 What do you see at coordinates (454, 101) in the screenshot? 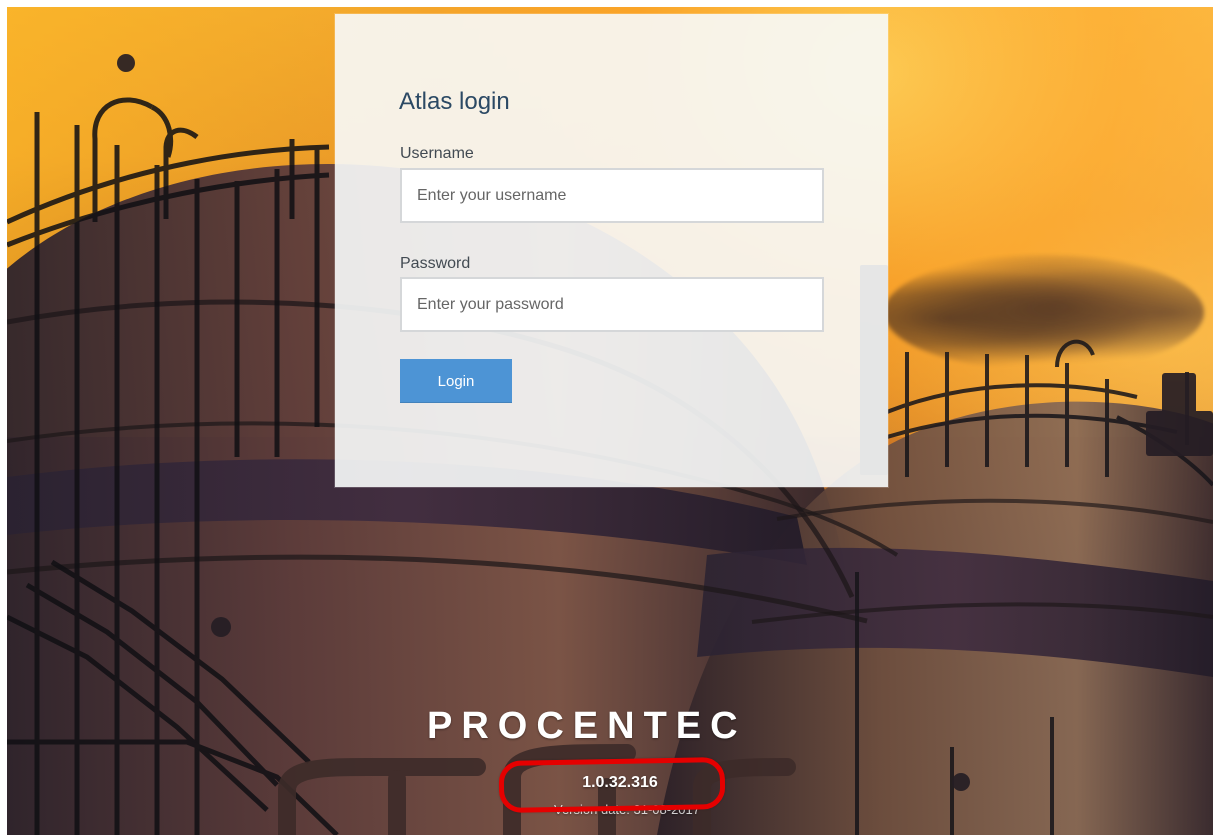
I see `login-title: Atlas login` at bounding box center [454, 101].